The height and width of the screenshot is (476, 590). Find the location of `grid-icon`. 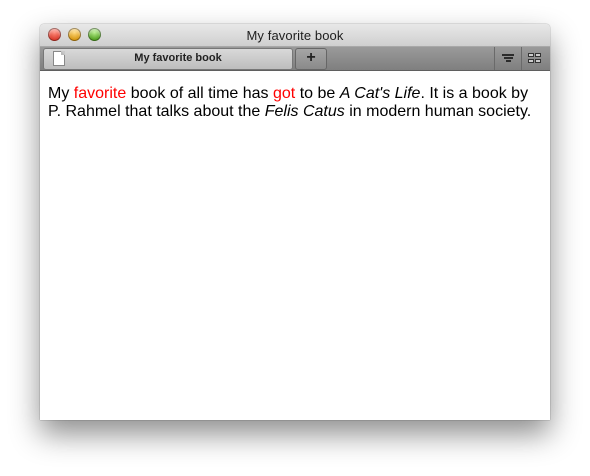

grid-icon is located at coordinates (535, 58).